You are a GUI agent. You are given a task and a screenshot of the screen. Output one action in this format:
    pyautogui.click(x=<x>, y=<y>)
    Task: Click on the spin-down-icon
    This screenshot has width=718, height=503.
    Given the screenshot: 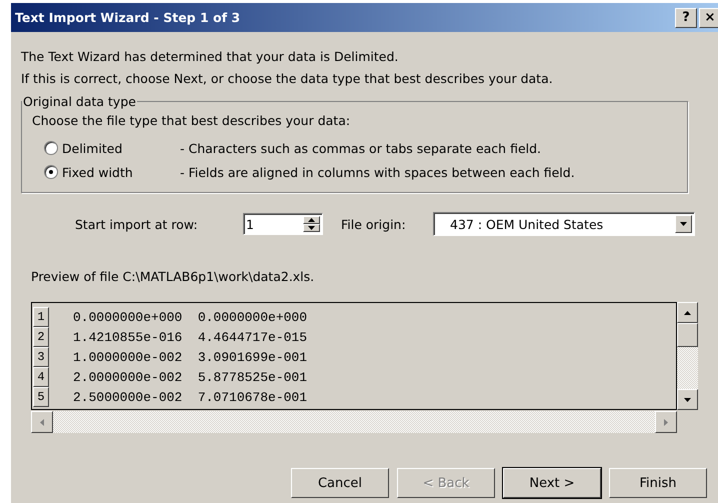 What is the action you would take?
    pyautogui.click(x=311, y=228)
    